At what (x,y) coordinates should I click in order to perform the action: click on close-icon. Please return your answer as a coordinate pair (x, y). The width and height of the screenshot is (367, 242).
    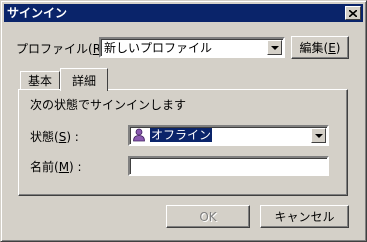
    Looking at the image, I should click on (353, 13).